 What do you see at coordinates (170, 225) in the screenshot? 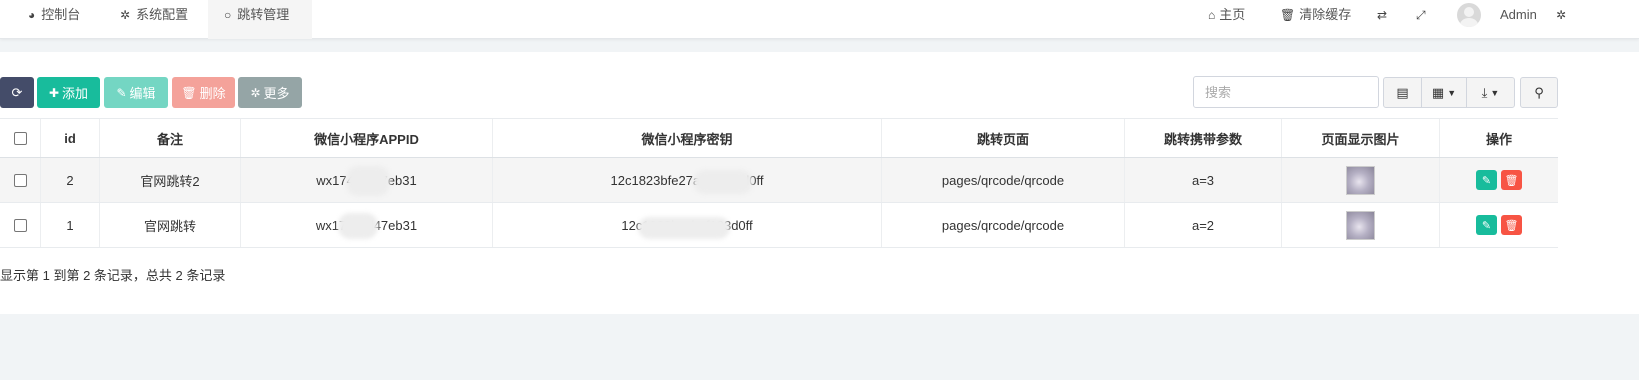
I see `cell-note: 官网跳转` at bounding box center [170, 225].